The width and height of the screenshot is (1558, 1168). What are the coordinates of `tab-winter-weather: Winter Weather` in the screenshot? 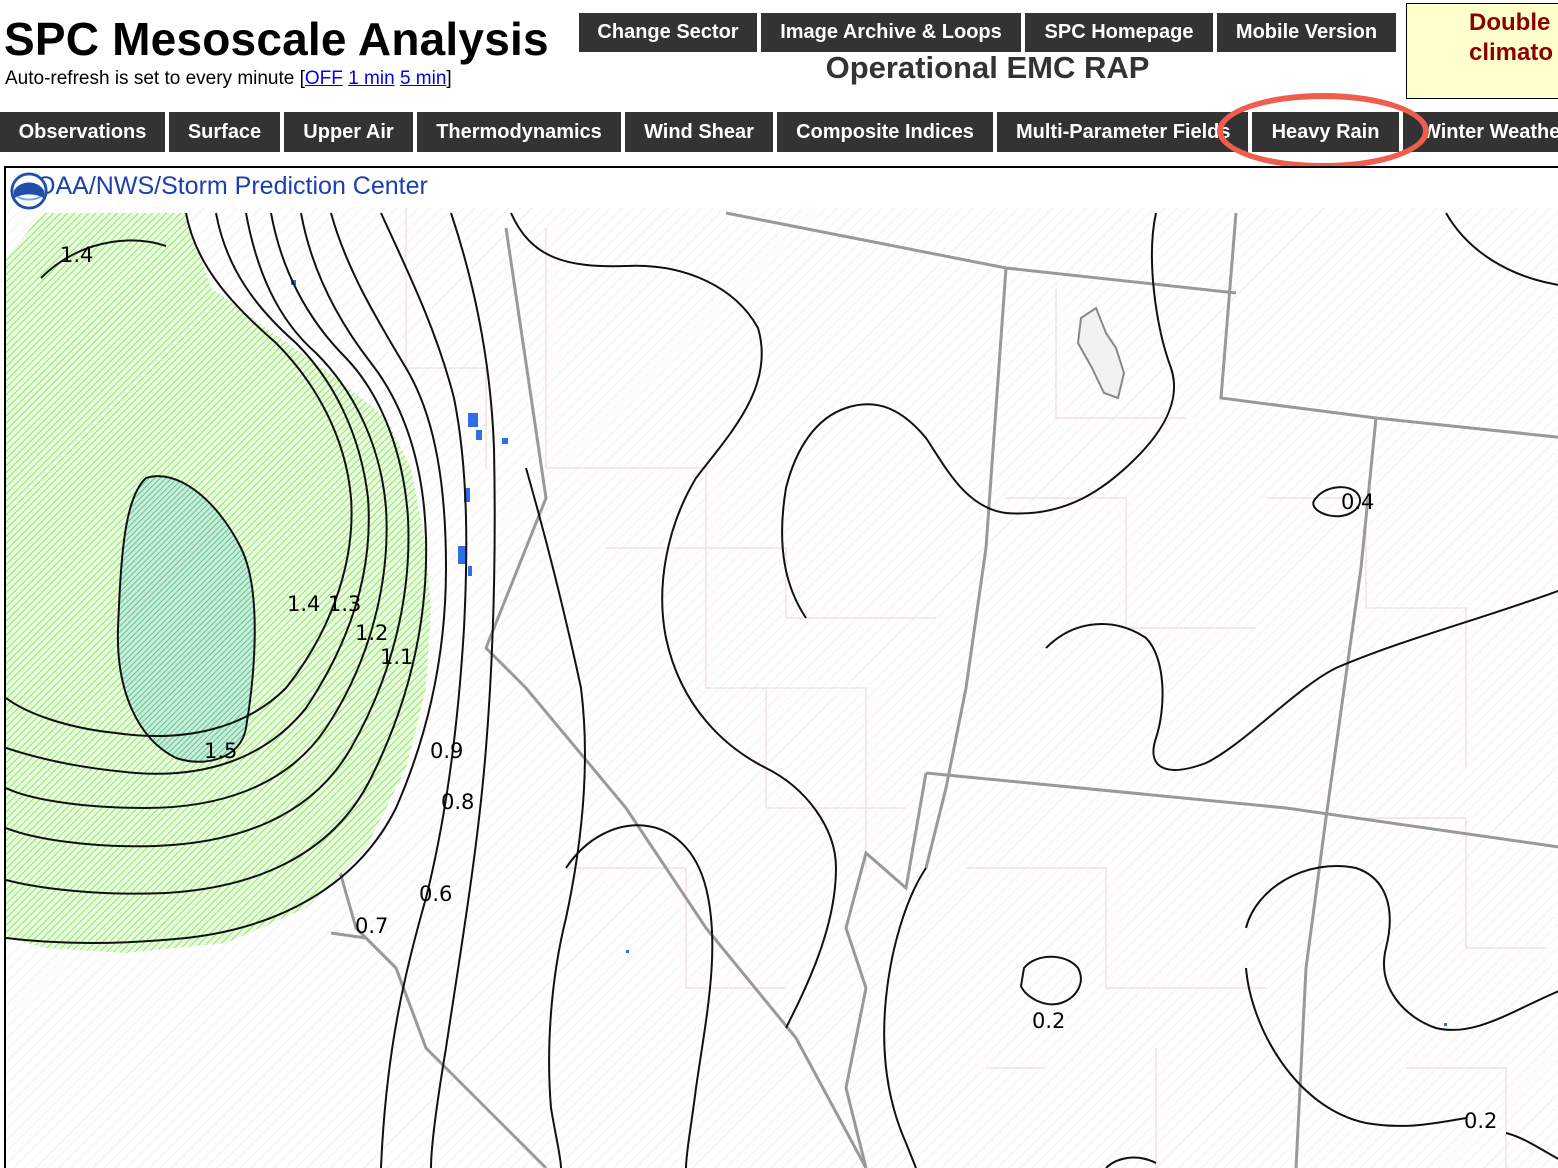 It's located at (1480, 132).